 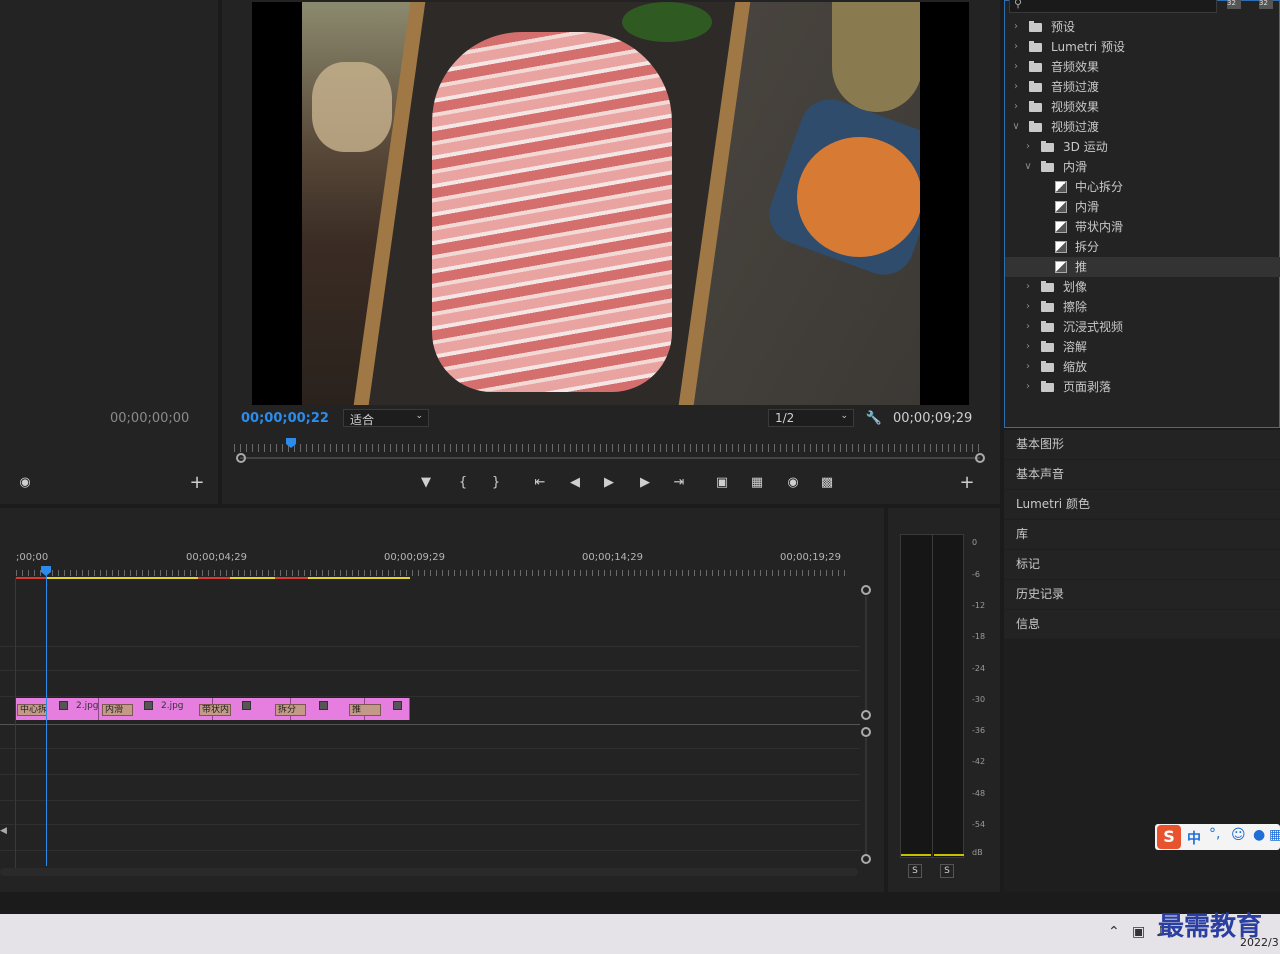 What do you see at coordinates (496, 483) in the screenshot?
I see `mark-out-icon: }` at bounding box center [496, 483].